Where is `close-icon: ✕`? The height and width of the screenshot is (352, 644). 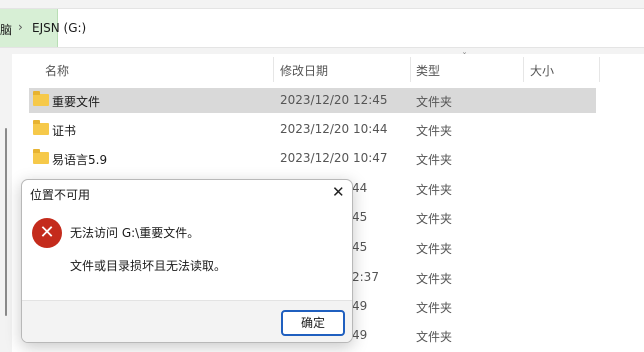 close-icon: ✕ is located at coordinates (338, 192).